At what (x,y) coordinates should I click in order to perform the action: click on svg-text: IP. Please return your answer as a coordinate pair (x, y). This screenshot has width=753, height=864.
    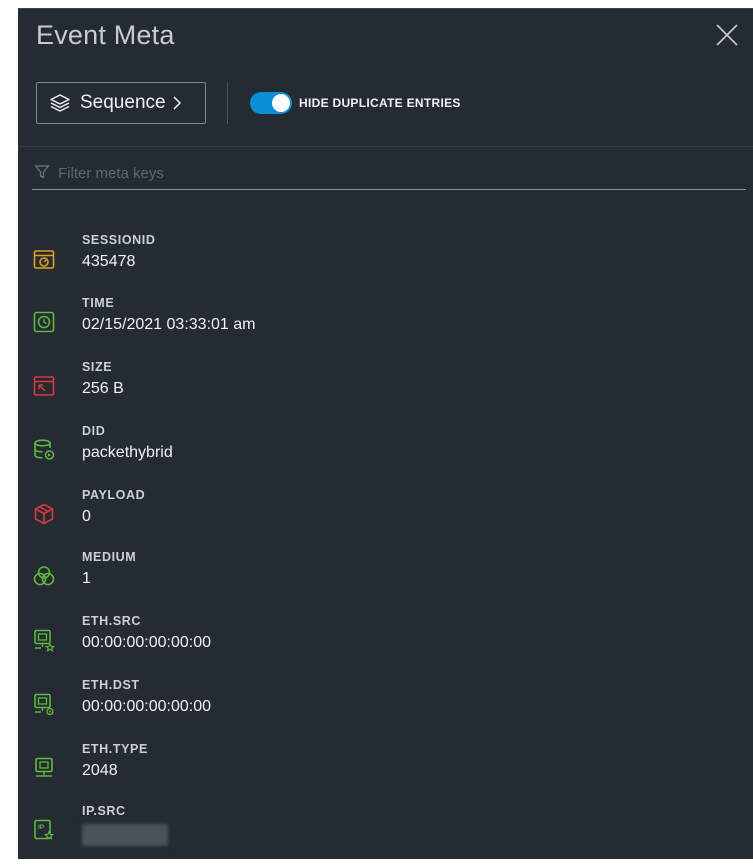
    Looking at the image, I should click on (41, 827).